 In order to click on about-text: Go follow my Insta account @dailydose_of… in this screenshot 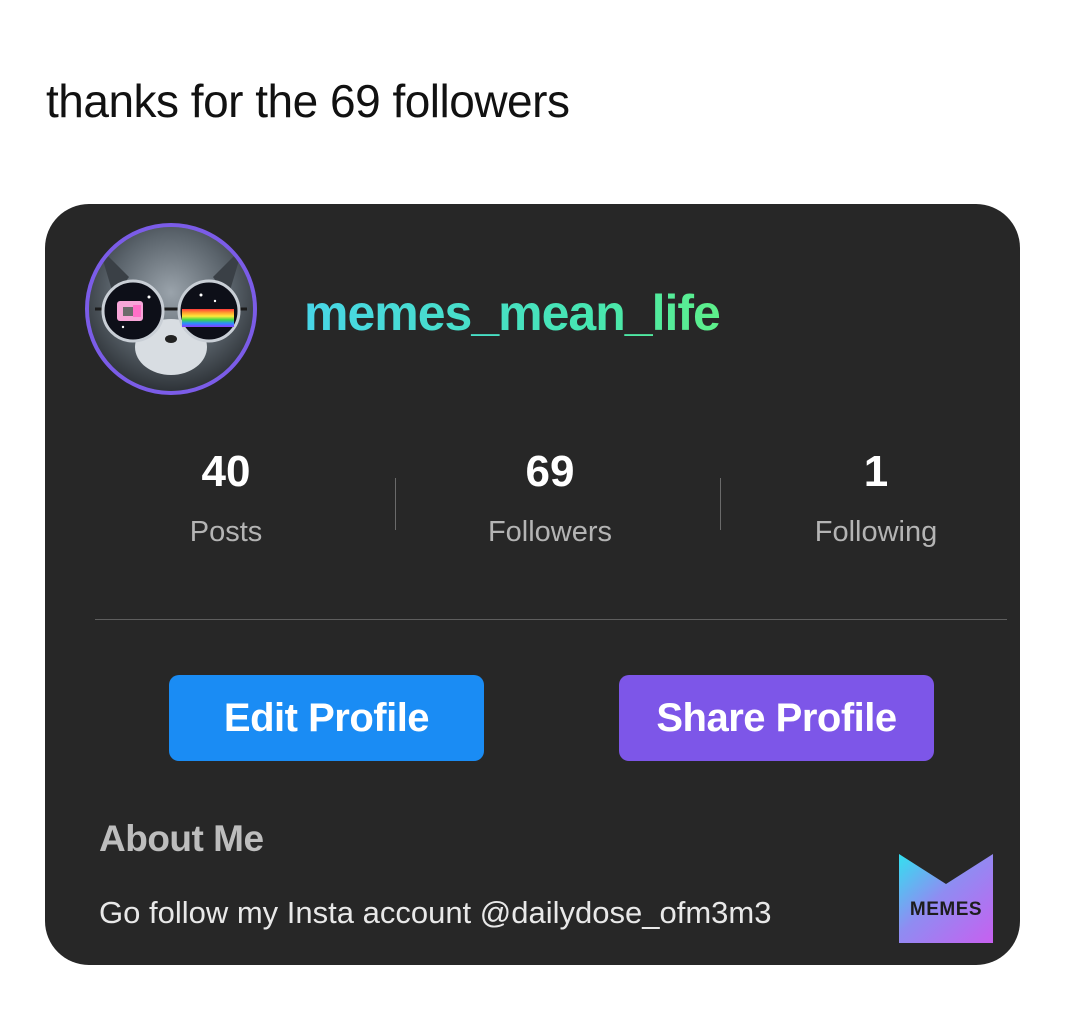, I will do `click(435, 912)`.